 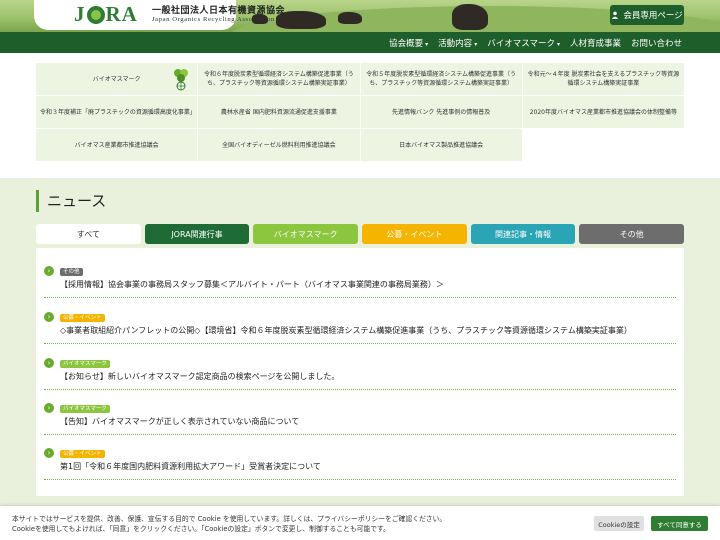 I want to click on nav-item-about: 協会概要 ▾, so click(x=408, y=43).